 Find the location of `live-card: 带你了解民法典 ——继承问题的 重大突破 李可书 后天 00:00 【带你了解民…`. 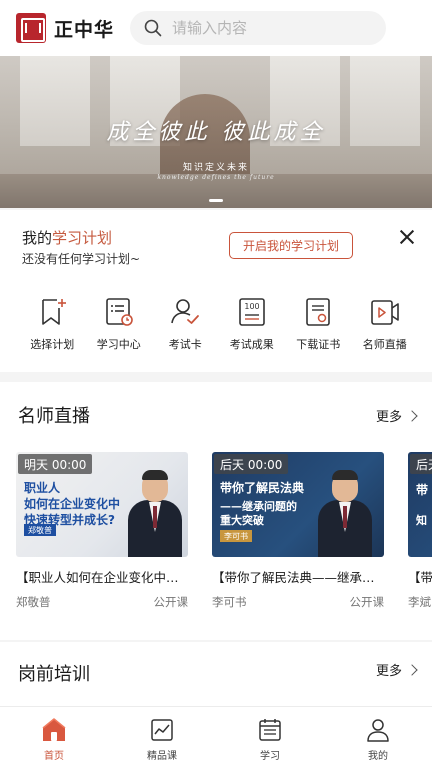

live-card: 带你了解民法典 ——继承问题的 重大突破 李可书 后天 00:00 【带你了解民… is located at coordinates (298, 531).